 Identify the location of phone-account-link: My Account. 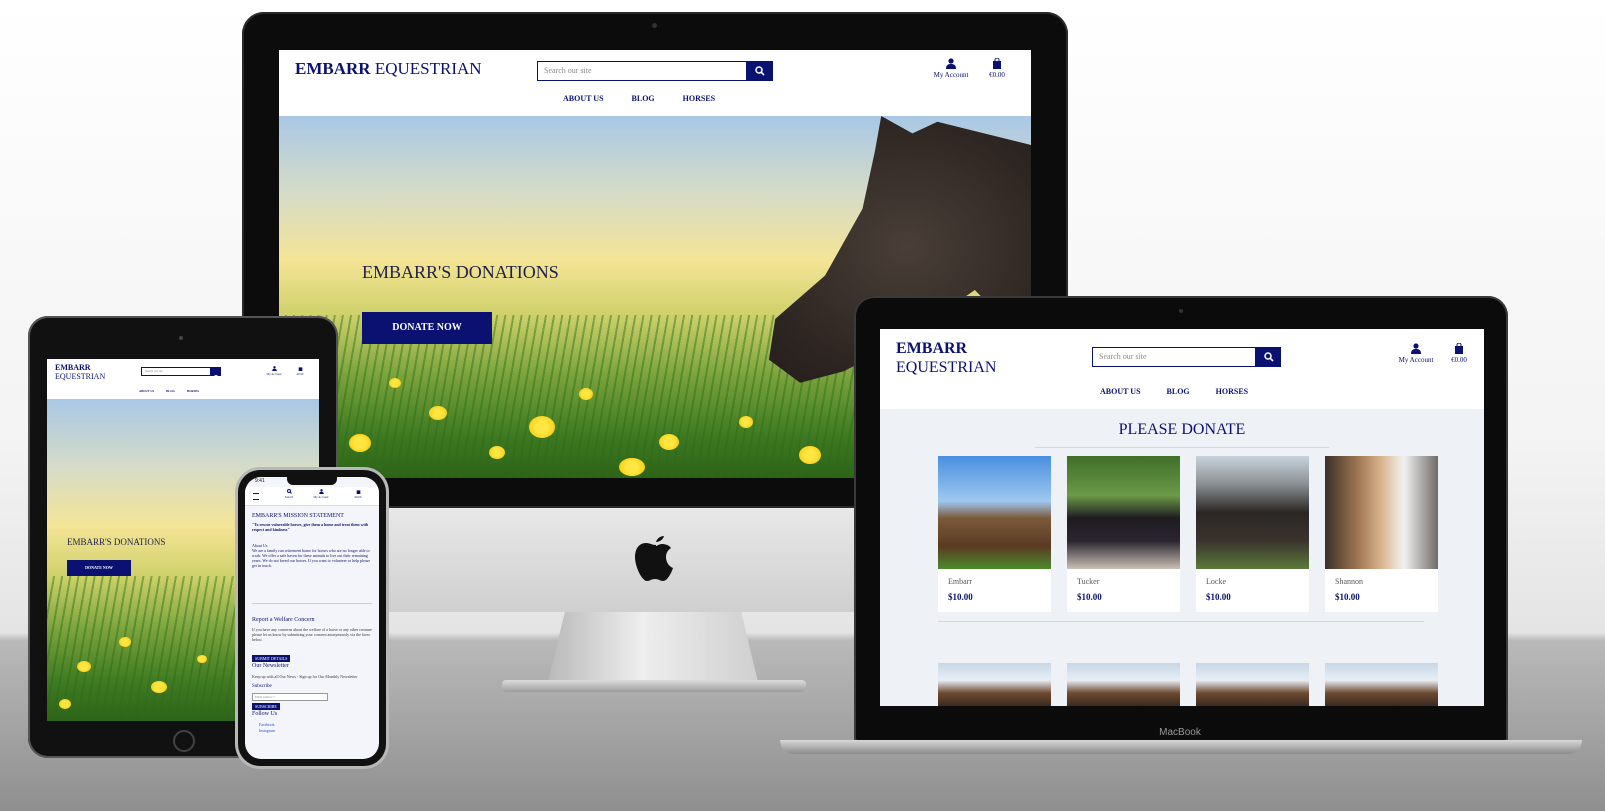
(321, 494).